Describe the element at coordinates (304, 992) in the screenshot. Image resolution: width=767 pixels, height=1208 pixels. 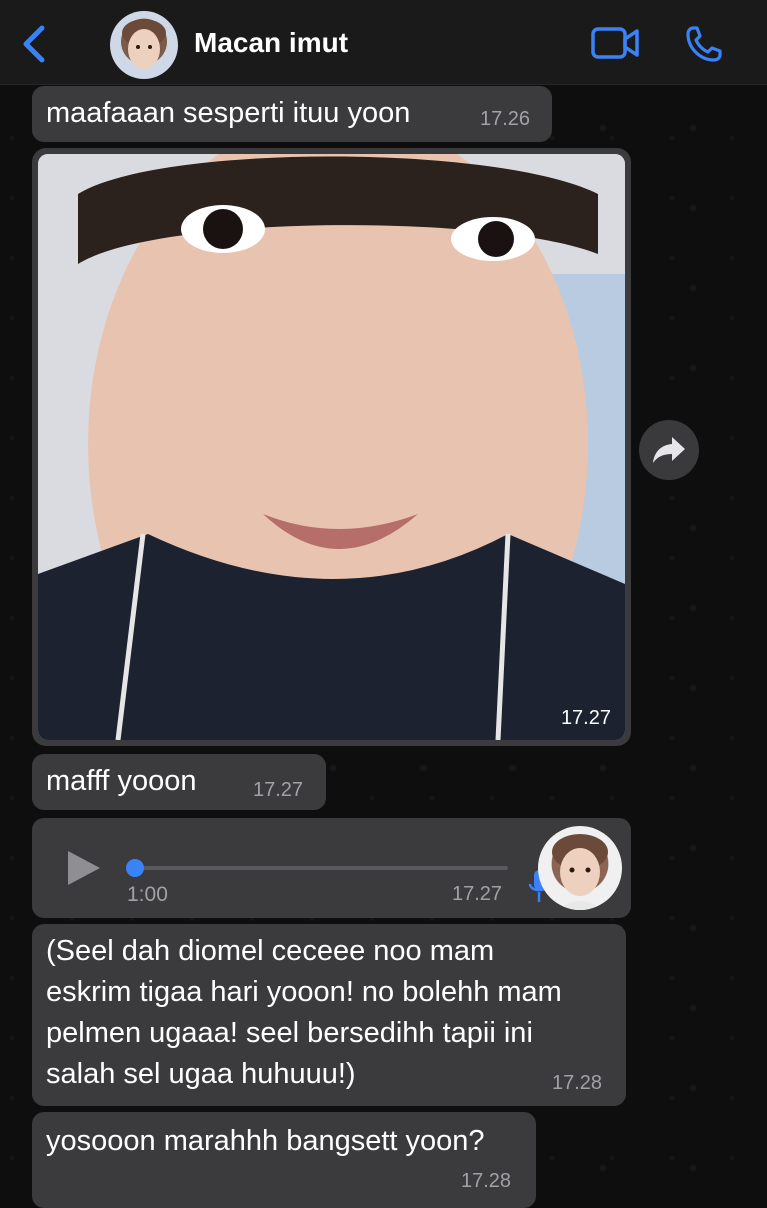
I see `message-line: eskrim tigaa hari yooon! no bolehh mam` at that location.